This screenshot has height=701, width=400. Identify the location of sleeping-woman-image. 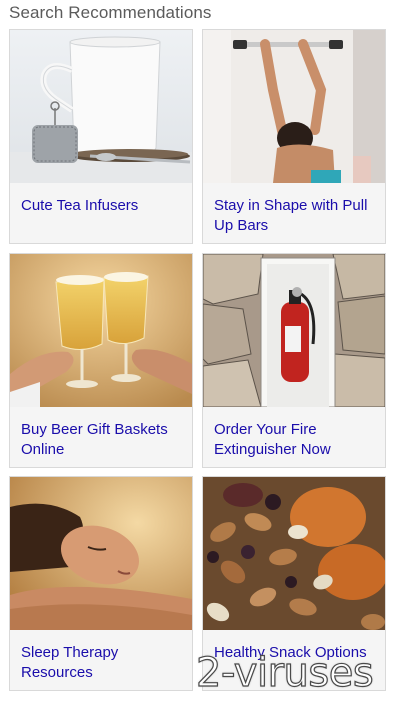
(101, 553).